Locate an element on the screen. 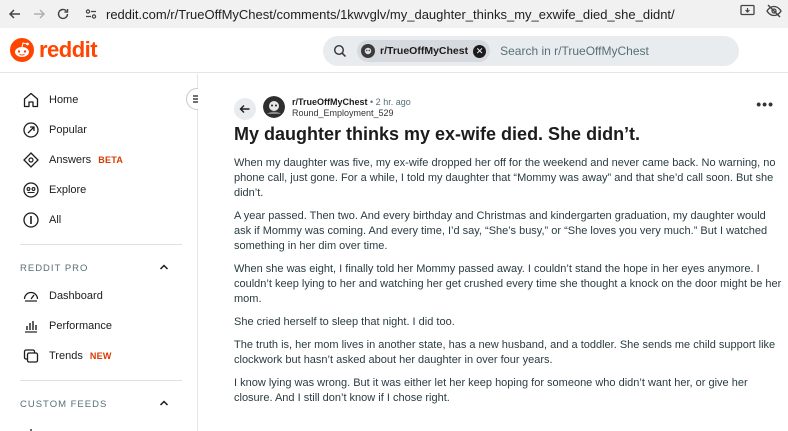 This screenshot has width=788, height=431. subreddit-link: r/TrueOffMyChest is located at coordinates (330, 102).